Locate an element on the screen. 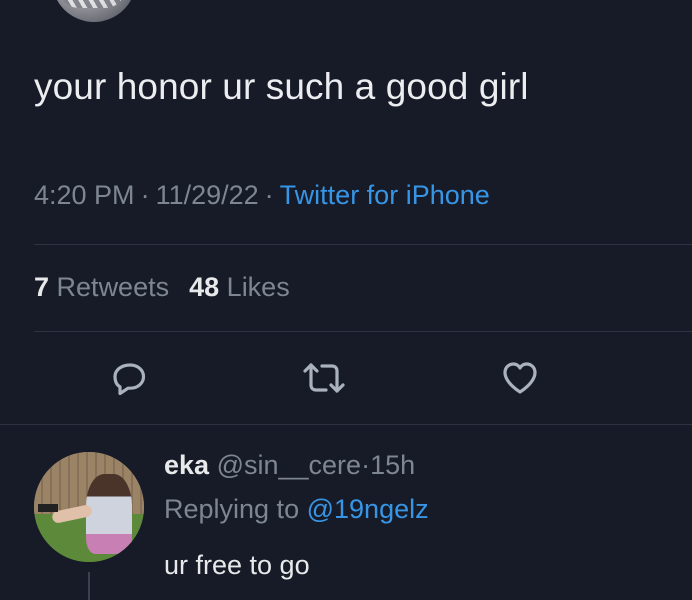 This screenshot has height=600, width=692. replying-to-line: Replying to @19ngelz is located at coordinates (296, 509).